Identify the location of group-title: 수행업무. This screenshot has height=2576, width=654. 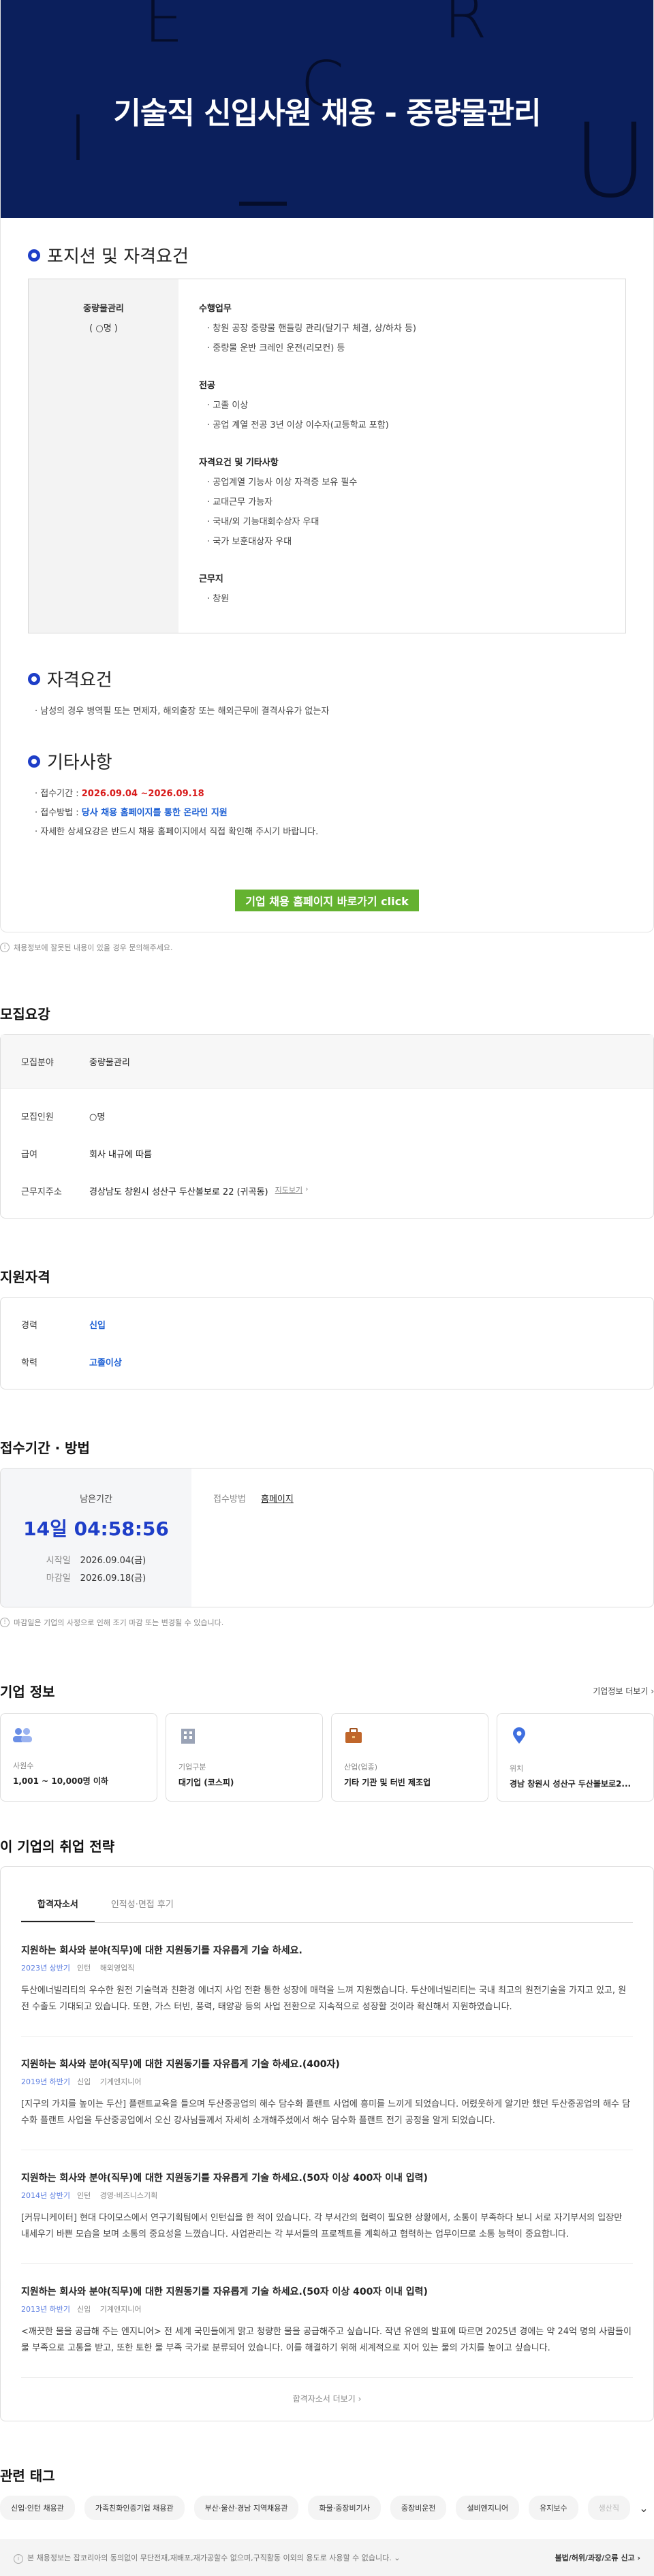
(216, 309).